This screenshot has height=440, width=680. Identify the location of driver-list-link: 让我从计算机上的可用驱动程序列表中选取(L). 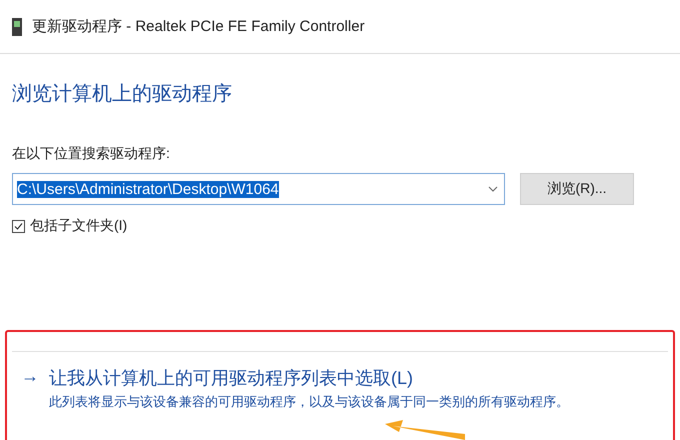
(354, 378).